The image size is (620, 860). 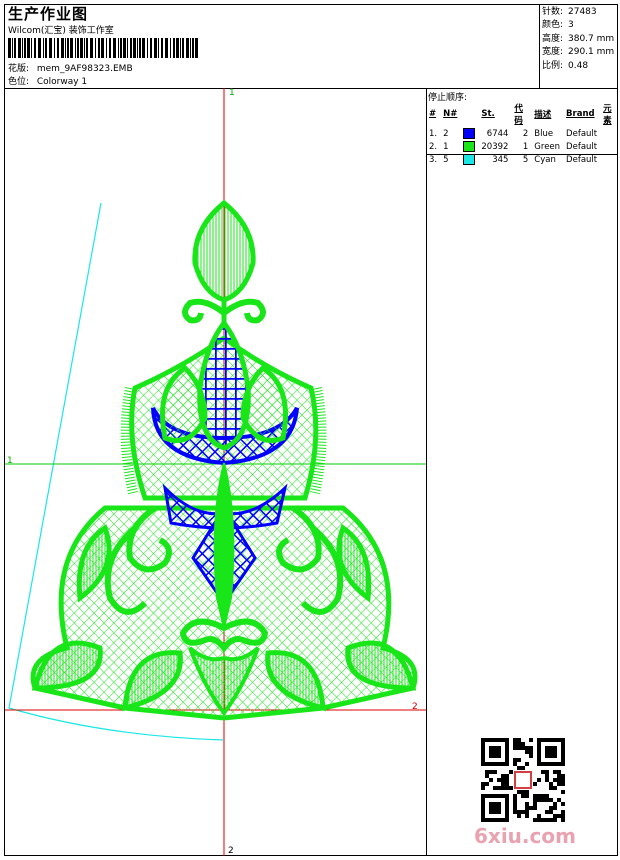 I want to click on table-row: 1. 2 6744 2 Blue Default, so click(x=523, y=133).